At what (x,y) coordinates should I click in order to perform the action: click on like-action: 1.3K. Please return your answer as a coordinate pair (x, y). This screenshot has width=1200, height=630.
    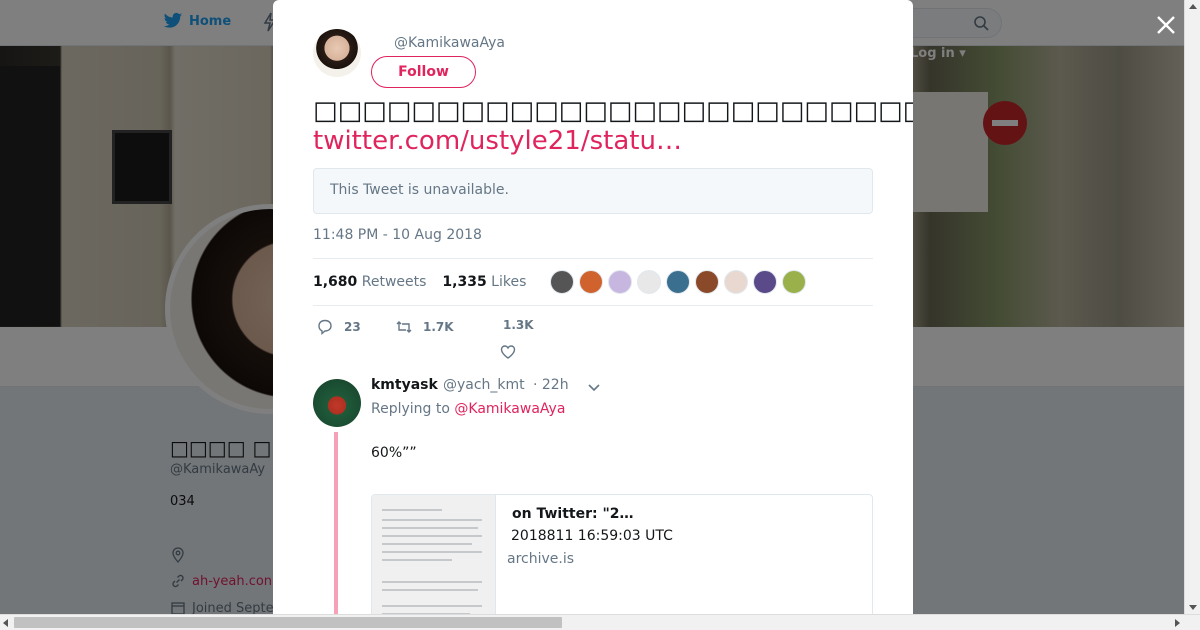
    Looking at the image, I should click on (518, 325).